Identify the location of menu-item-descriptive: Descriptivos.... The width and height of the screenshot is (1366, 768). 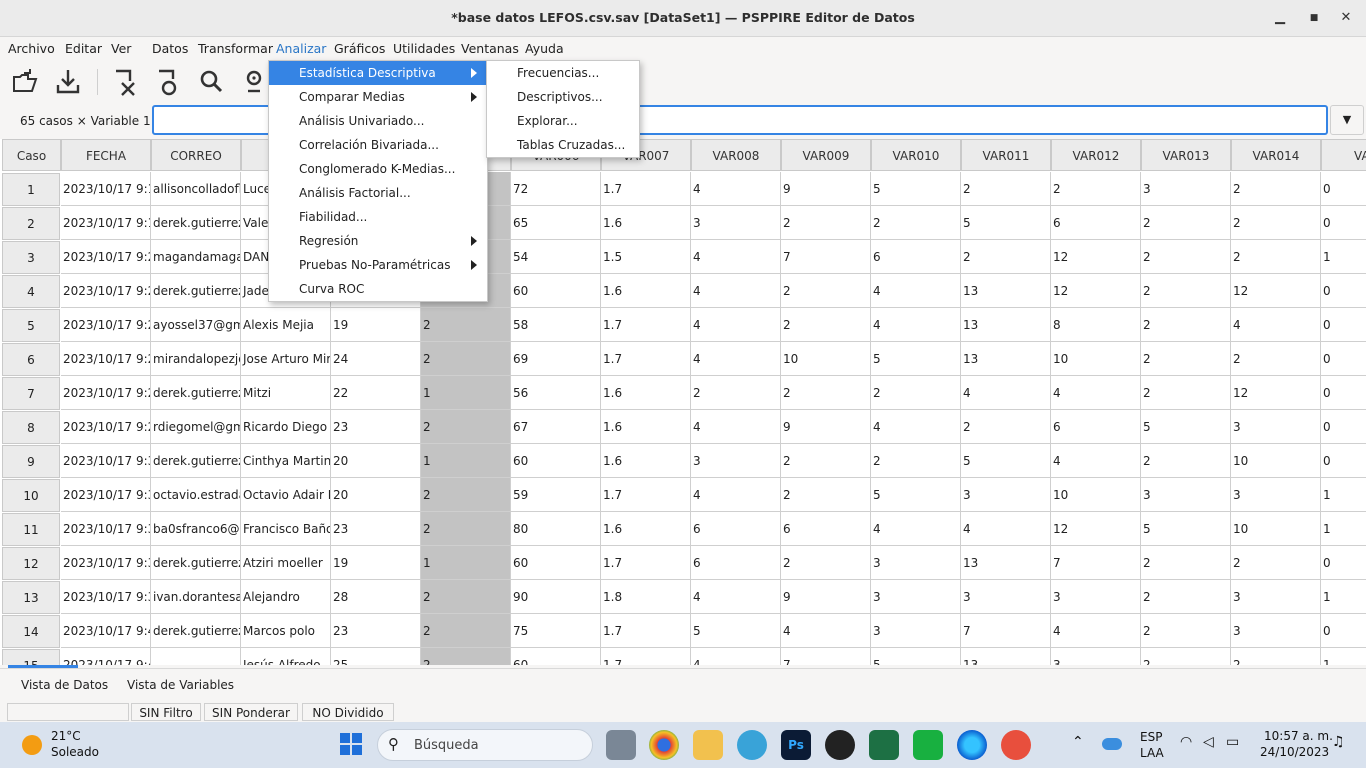
(563, 97).